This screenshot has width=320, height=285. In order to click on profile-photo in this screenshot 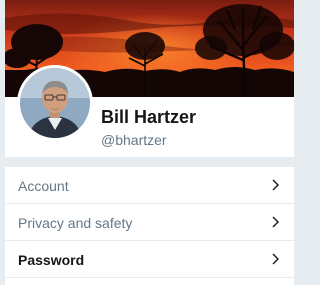, I will do `click(55, 103)`.